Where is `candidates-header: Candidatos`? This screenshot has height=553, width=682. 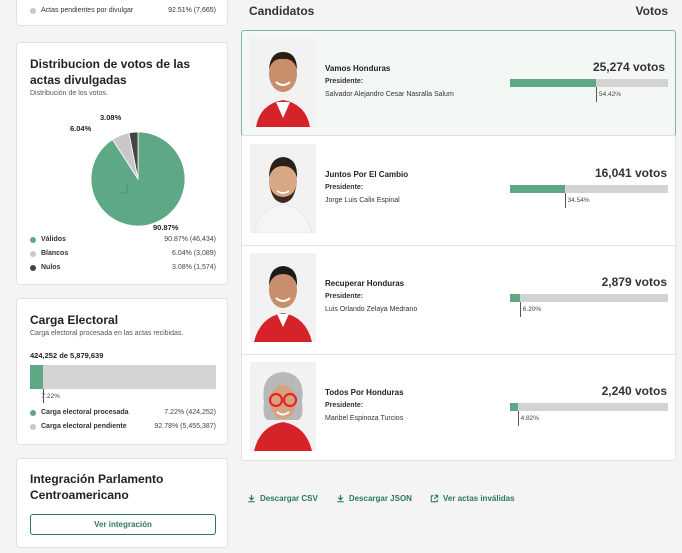 candidates-header: Candidatos is located at coordinates (282, 11).